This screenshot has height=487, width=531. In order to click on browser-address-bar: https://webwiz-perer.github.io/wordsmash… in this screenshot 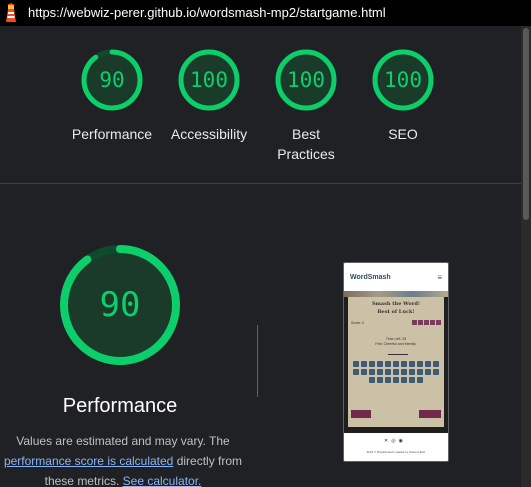, I will do `click(265, 13)`.